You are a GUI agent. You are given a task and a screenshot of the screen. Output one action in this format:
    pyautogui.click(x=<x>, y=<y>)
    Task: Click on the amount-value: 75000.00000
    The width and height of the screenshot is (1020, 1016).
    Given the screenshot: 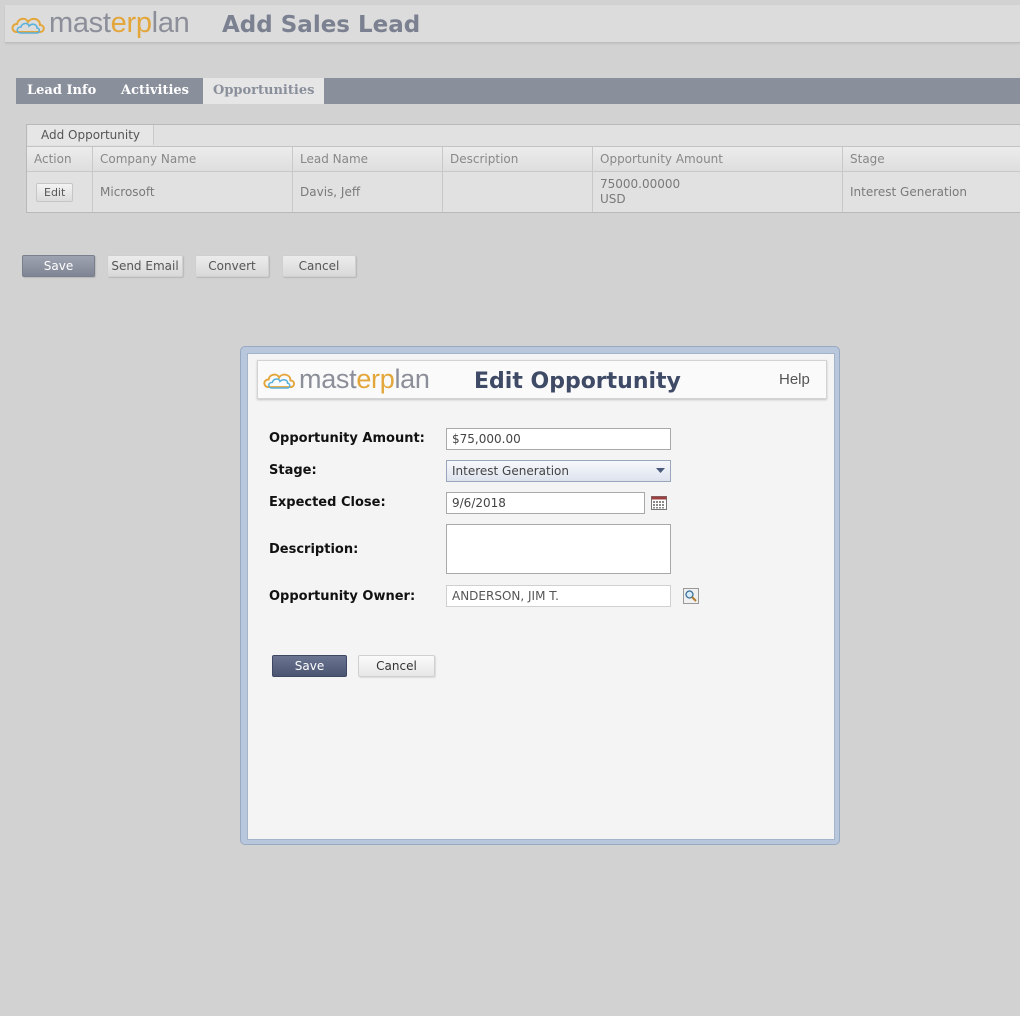 What is the action you would take?
    pyautogui.click(x=640, y=184)
    